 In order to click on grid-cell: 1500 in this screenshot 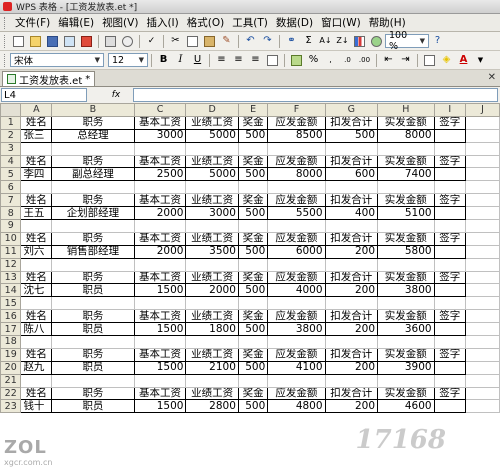, I will do `click(160, 290)`.